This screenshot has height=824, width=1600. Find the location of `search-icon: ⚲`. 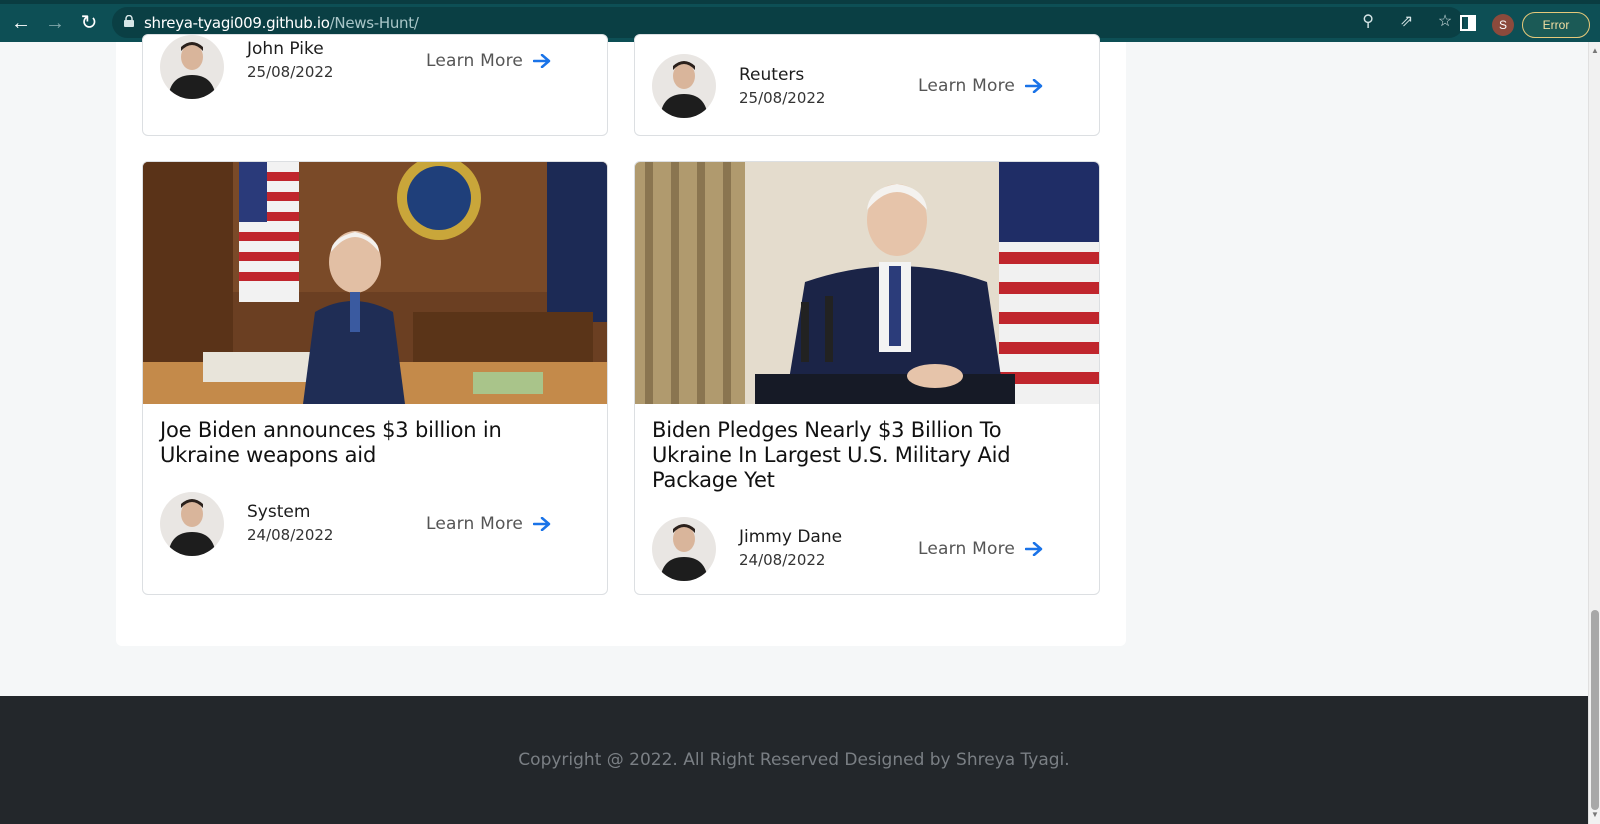

search-icon: ⚲ is located at coordinates (1368, 22).